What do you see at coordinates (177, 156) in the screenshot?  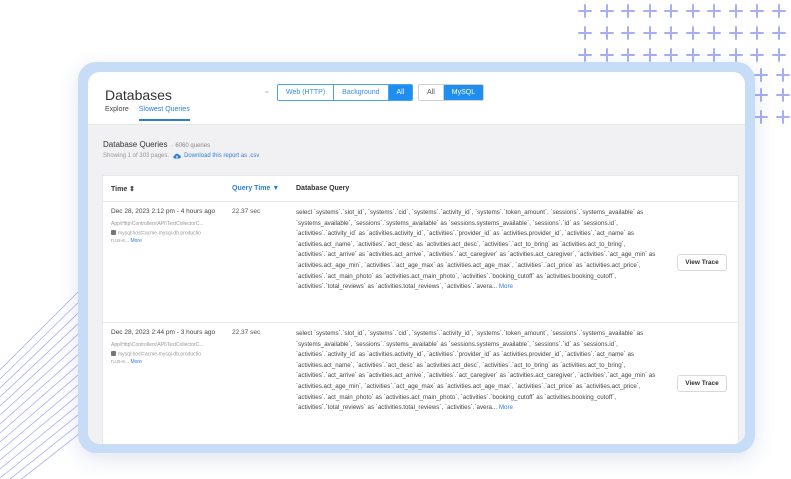 I see `cloud-download-icon` at bounding box center [177, 156].